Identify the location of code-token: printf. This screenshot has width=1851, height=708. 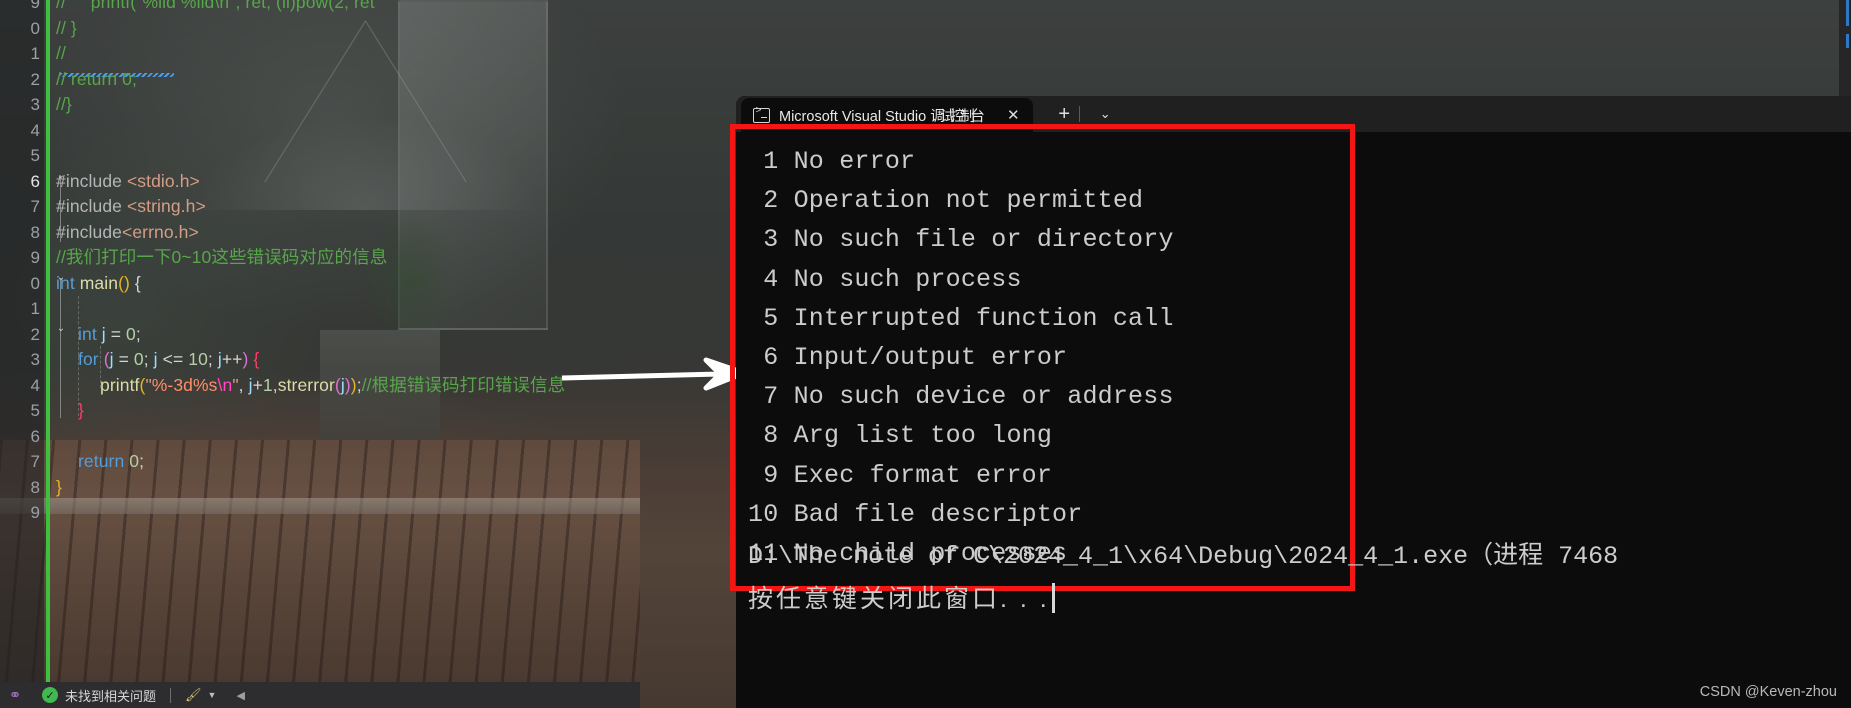
(120, 384).